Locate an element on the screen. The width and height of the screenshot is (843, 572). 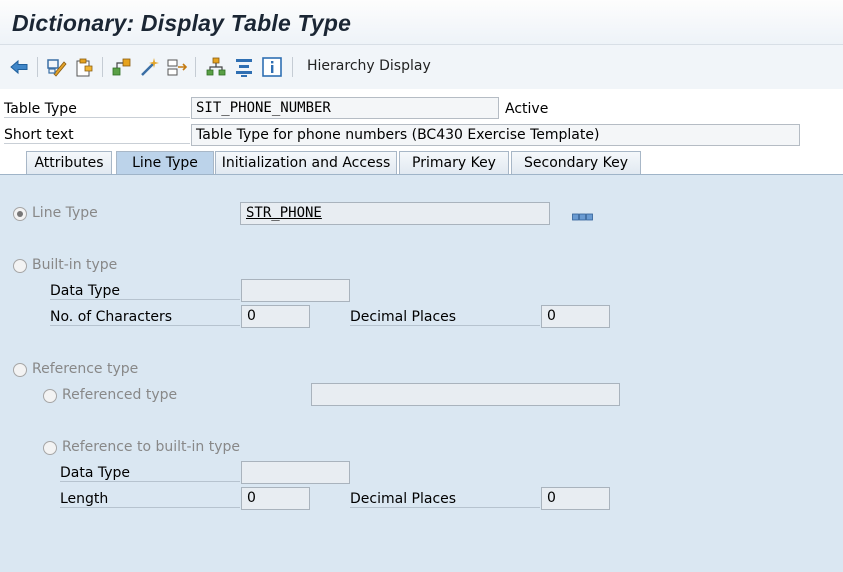
builtin-decimals-field: 0 is located at coordinates (575, 316).